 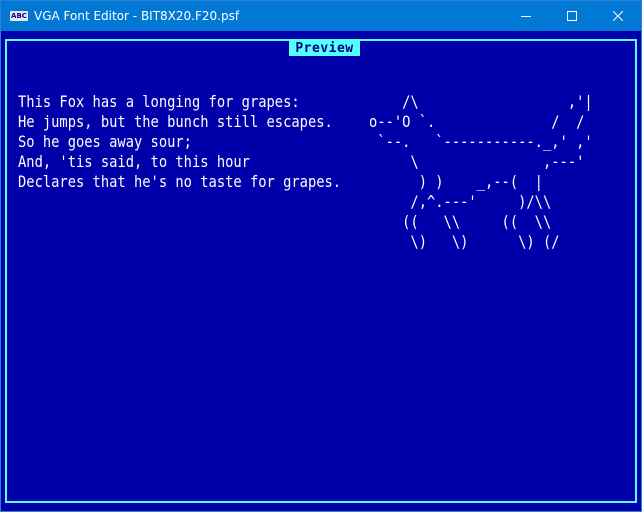 What do you see at coordinates (321, 16) in the screenshot?
I see `title-bar: ABC VGA Font Editor - BIT8X20.F20.psf` at bounding box center [321, 16].